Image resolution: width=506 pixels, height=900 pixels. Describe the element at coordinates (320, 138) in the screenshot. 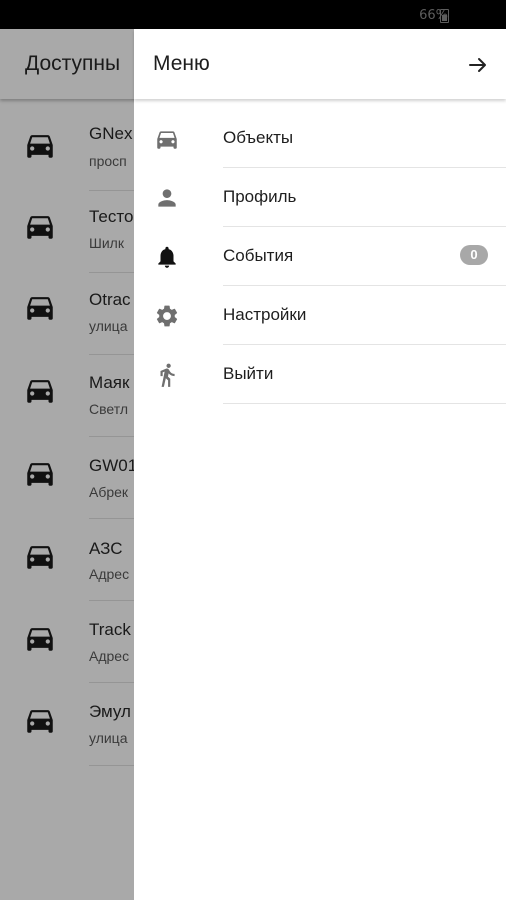

I see `menu-item-objects: Объекты` at that location.